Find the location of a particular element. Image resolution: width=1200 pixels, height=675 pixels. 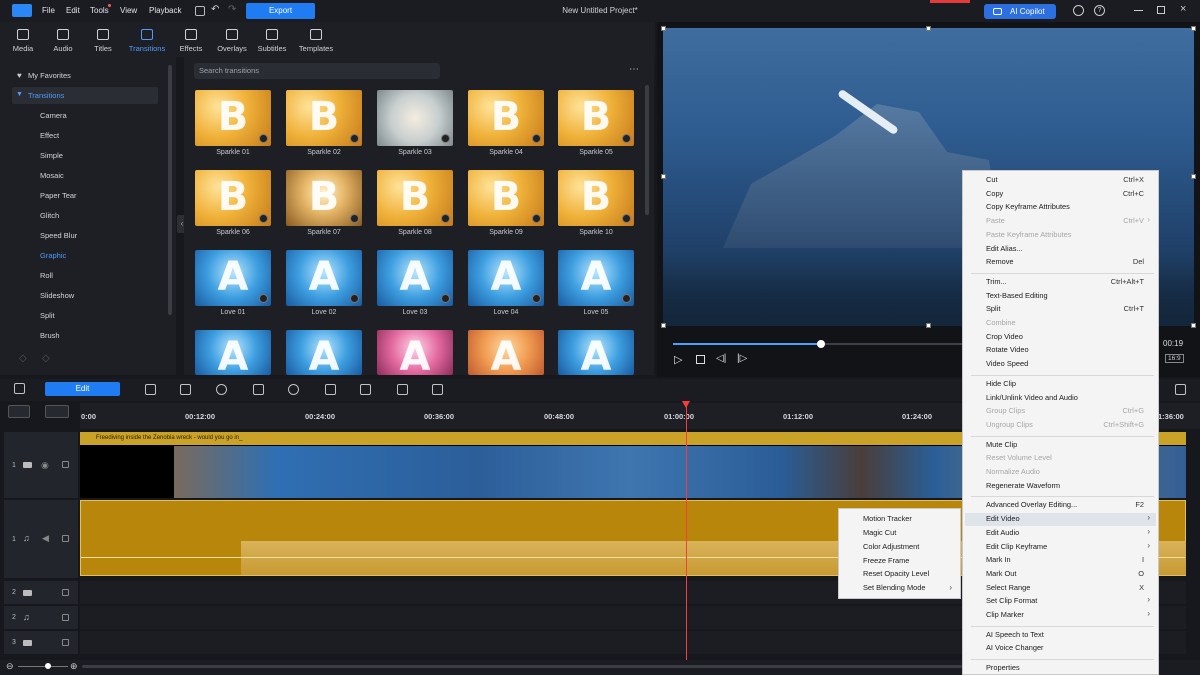

add-keyframe-icon is located at coordinates (330, 389).